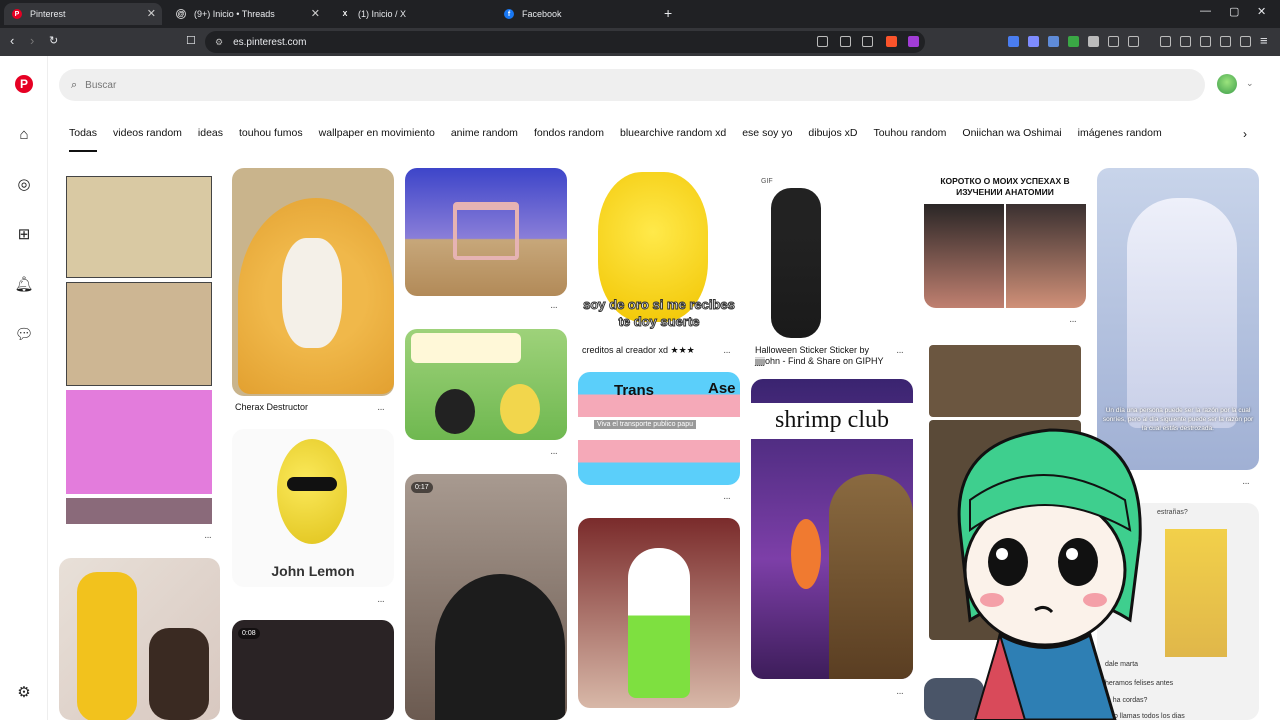 Image resolution: width=1280 pixels, height=720 pixels. I want to click on explore-icon: ◎, so click(24, 184).